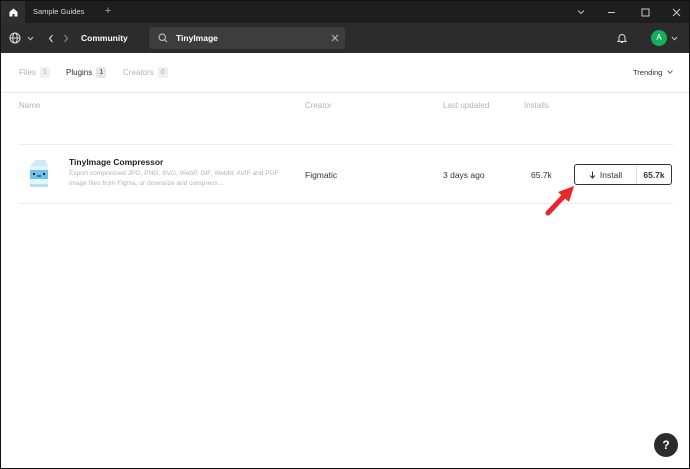 The image size is (690, 469). What do you see at coordinates (654, 174) in the screenshot?
I see `install-count: 65.7k` at bounding box center [654, 174].